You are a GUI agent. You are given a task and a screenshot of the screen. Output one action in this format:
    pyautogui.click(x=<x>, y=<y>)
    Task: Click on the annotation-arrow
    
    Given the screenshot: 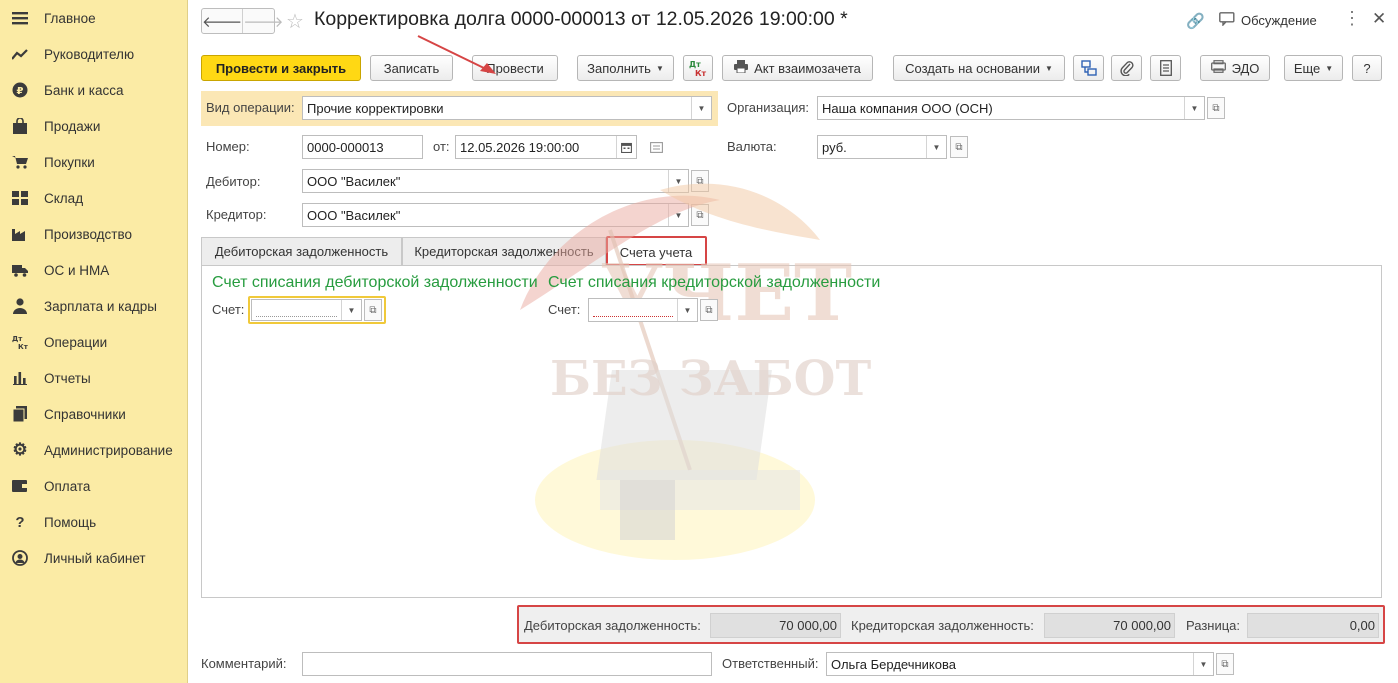 What is the action you would take?
    pyautogui.click(x=456, y=54)
    